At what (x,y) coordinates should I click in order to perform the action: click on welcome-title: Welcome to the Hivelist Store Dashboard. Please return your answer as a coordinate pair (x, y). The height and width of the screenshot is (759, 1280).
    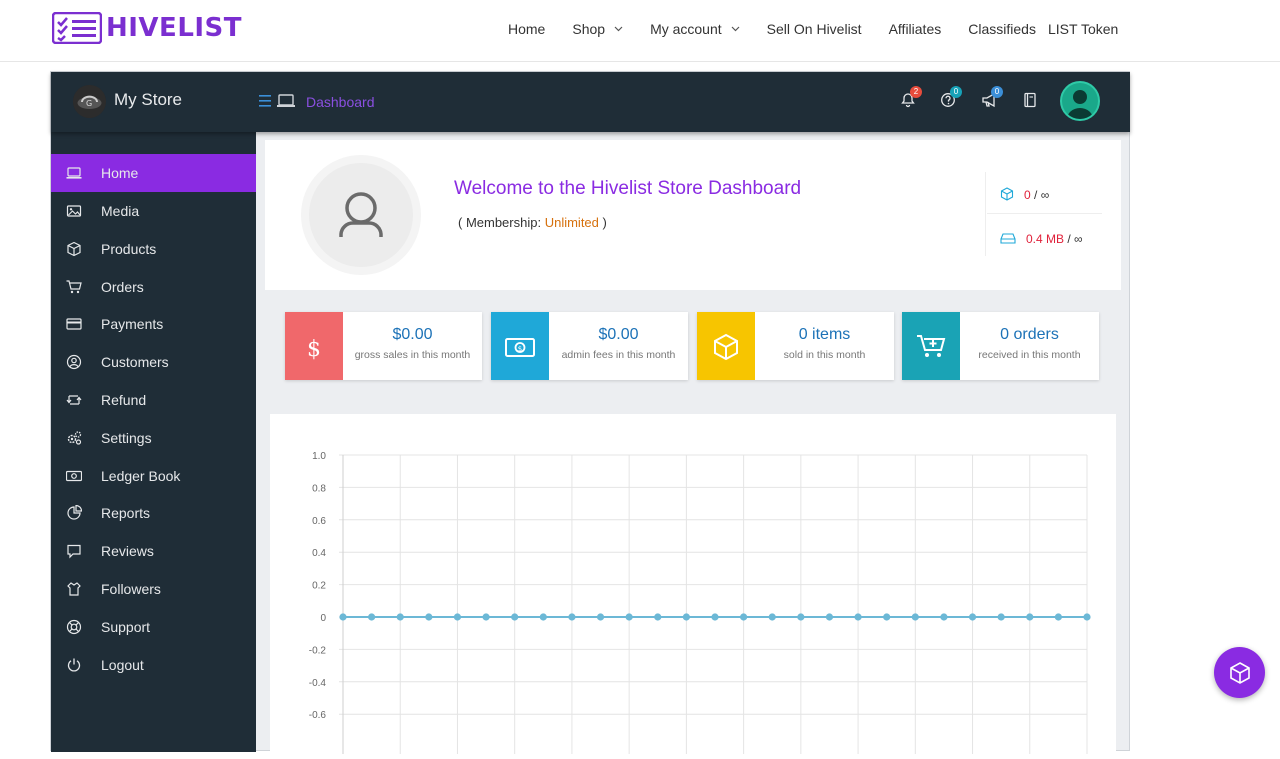
    Looking at the image, I should click on (628, 188).